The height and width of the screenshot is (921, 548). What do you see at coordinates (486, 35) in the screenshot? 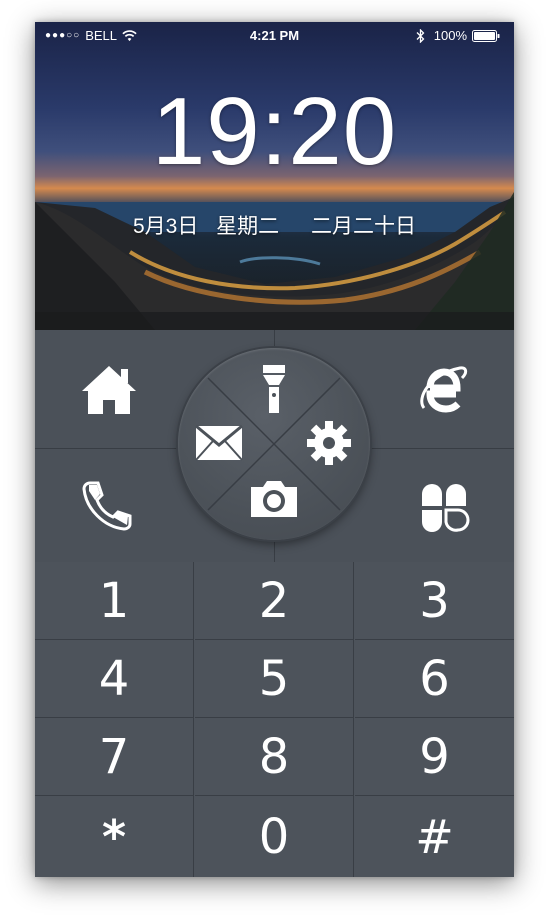
I see `battery-full-icon` at bounding box center [486, 35].